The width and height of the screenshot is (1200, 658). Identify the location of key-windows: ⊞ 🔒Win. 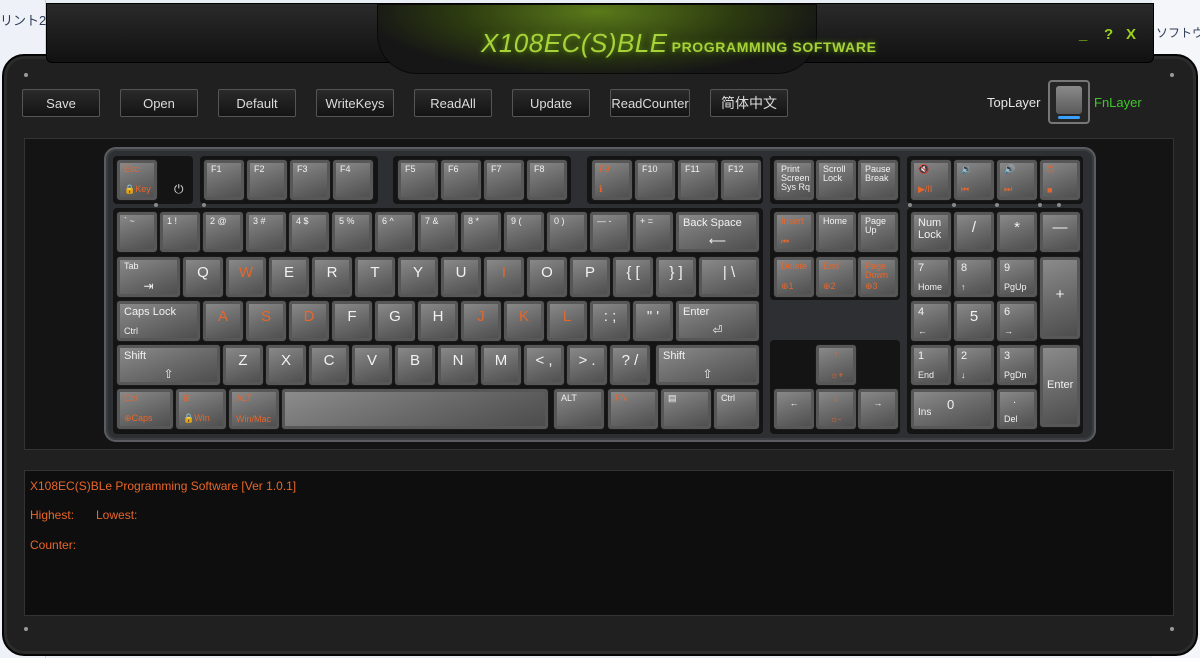
(201, 409).